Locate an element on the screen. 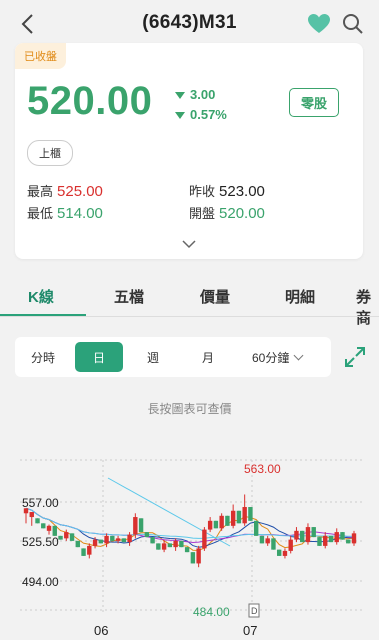 This screenshot has width=379, height=640. stat-prev-close: 昨收 523.00 is located at coordinates (227, 190).